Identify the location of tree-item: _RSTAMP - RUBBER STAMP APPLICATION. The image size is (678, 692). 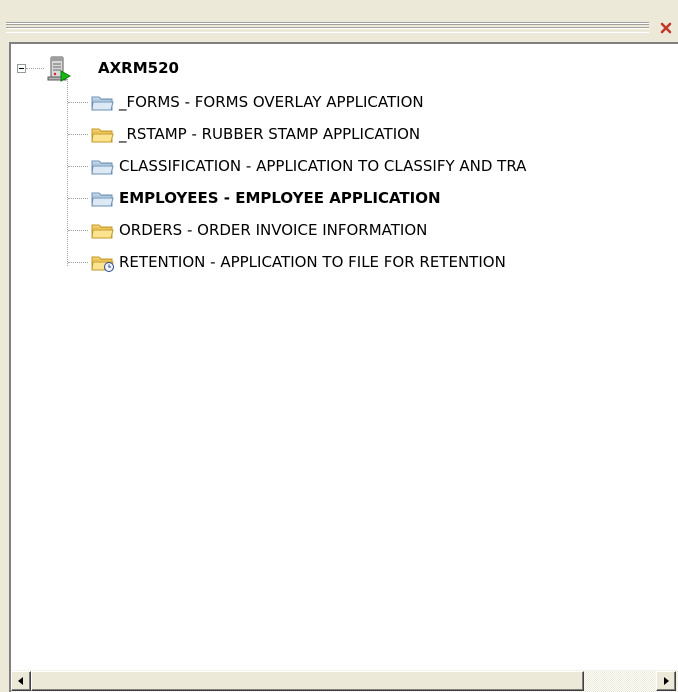
(344, 134).